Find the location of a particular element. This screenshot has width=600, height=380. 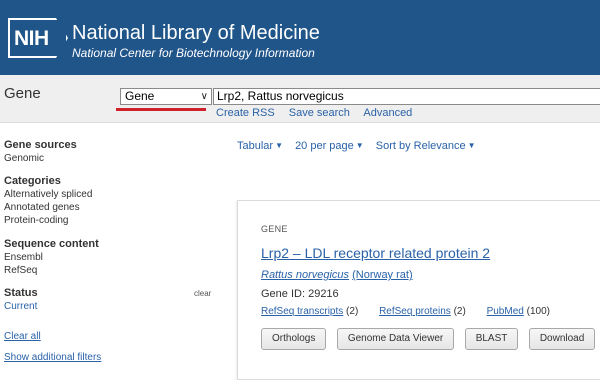

clear-status-link: clear is located at coordinates (202, 293).